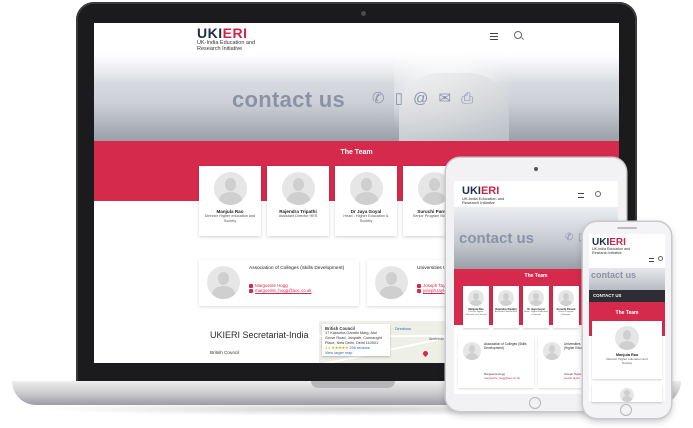  What do you see at coordinates (566, 313) in the screenshot?
I see `member-role: Senior Program Manager` at bounding box center [566, 313].